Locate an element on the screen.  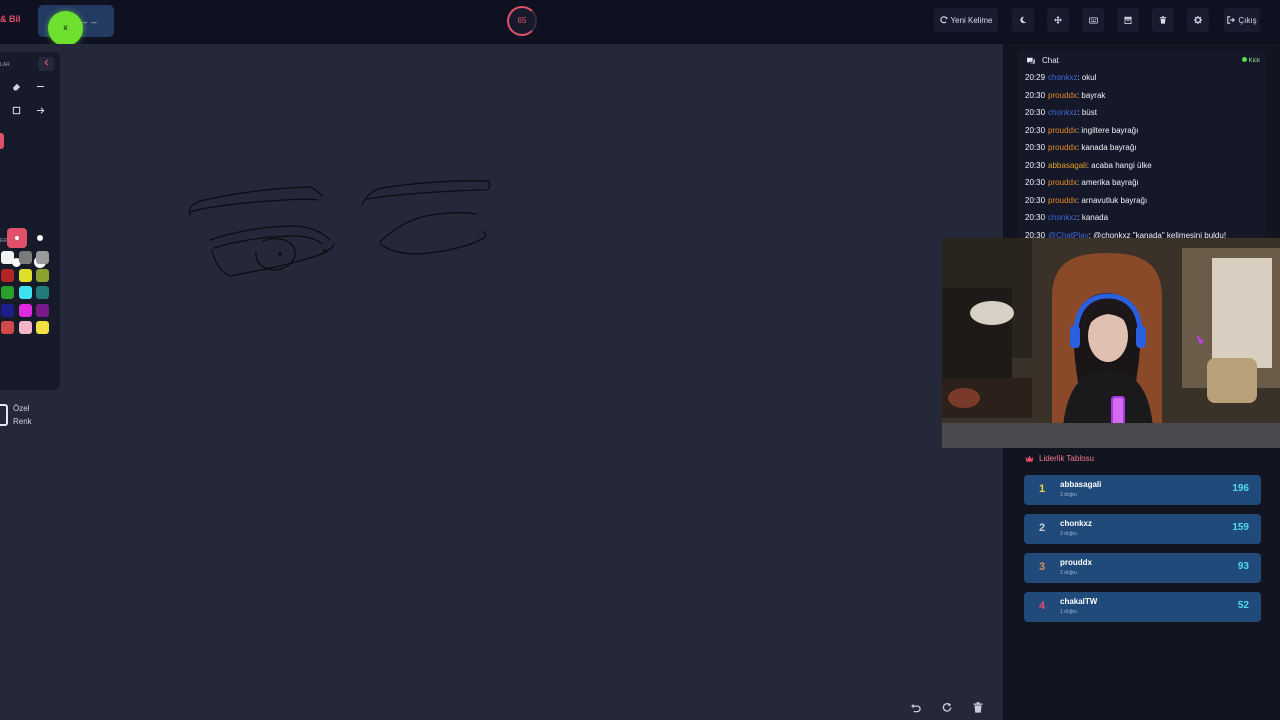
undo-button is located at coordinates (915, 709).